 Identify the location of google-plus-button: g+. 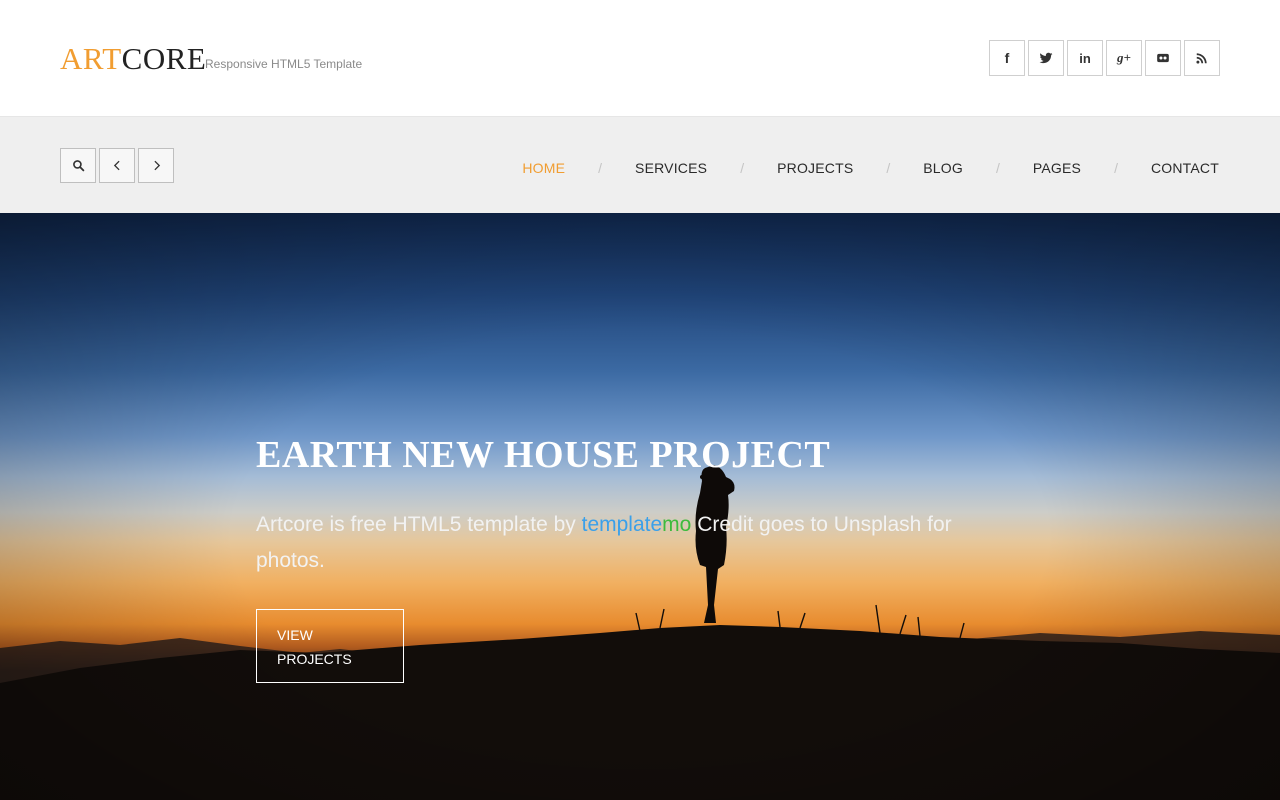
(1124, 58).